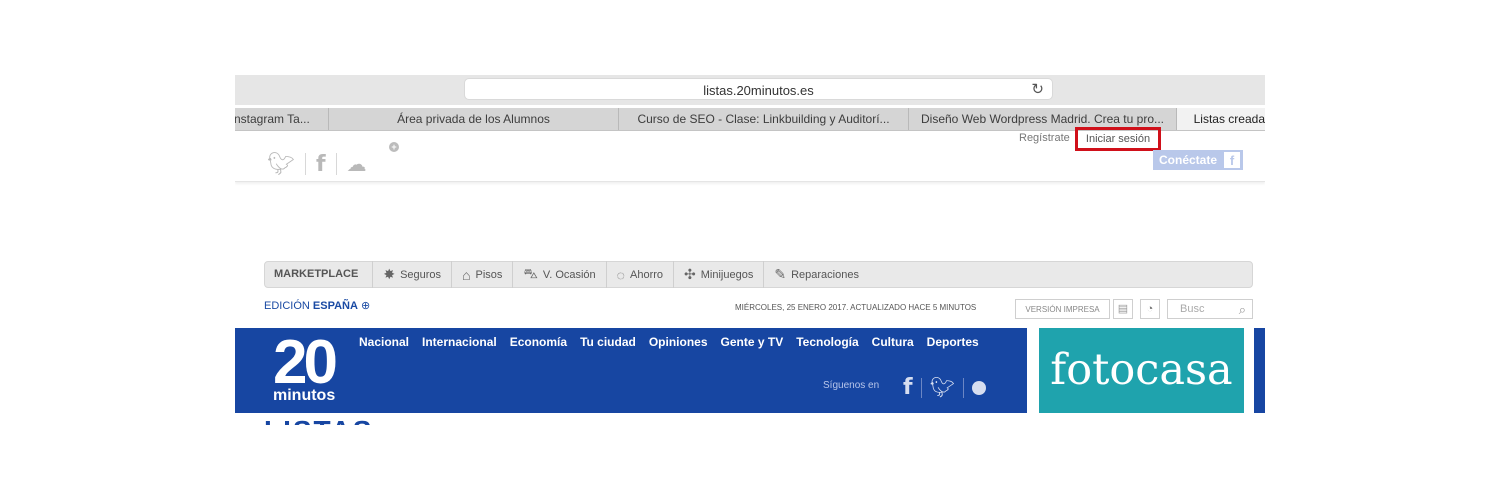 This screenshot has height=500, width=1500. I want to click on header-edge, so click(1259, 370).